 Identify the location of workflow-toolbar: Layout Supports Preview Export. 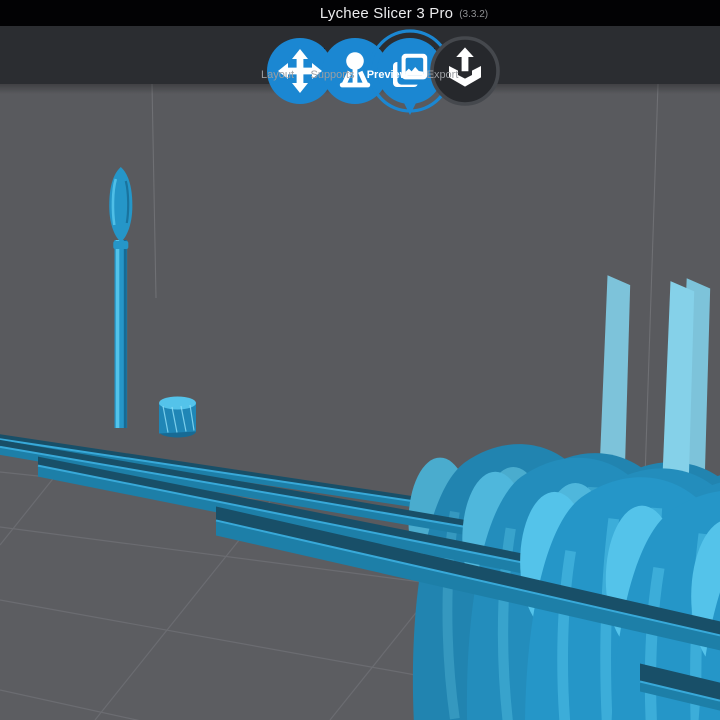
(360, 70).